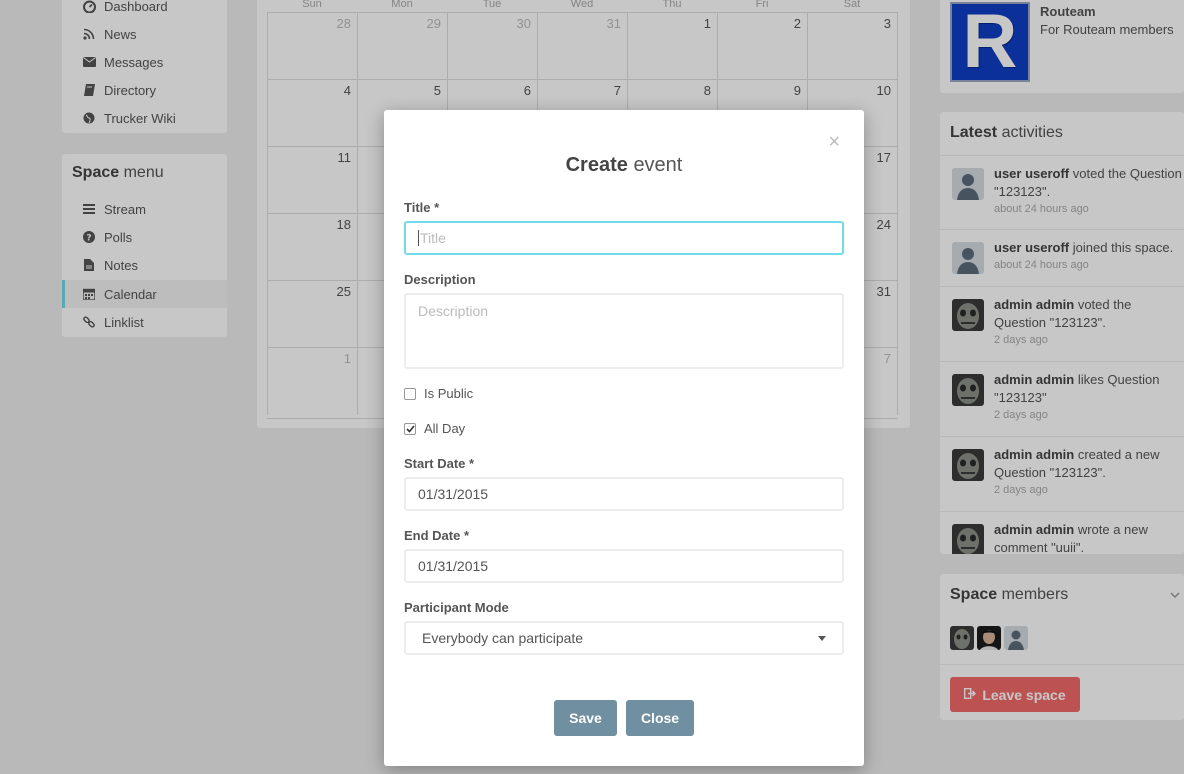 The height and width of the screenshot is (774, 1184). I want to click on title-label: Title *, so click(422, 207).